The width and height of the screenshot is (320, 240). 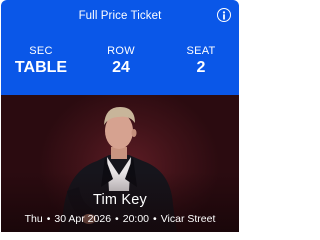 What do you see at coordinates (120, 219) in the screenshot?
I see `event-details: Thu • 30 Apr 2026 • 20:00 • Vicar Street` at bounding box center [120, 219].